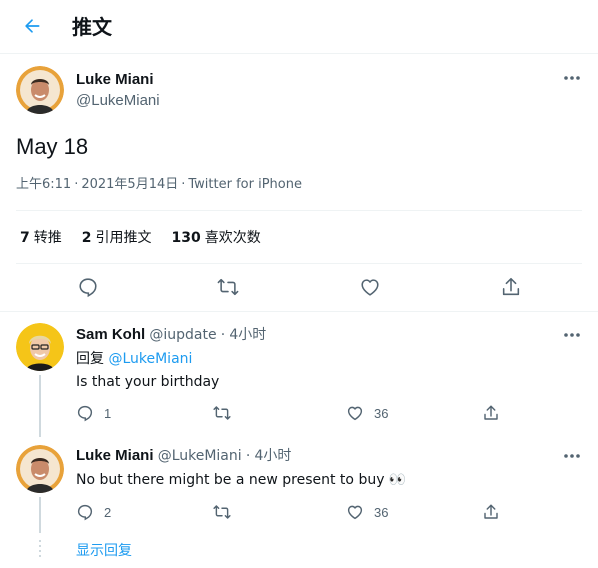 The height and width of the screenshot is (568, 598). Describe the element at coordinates (90, 359) in the screenshot. I see `replying-to-label: 回复` at that location.